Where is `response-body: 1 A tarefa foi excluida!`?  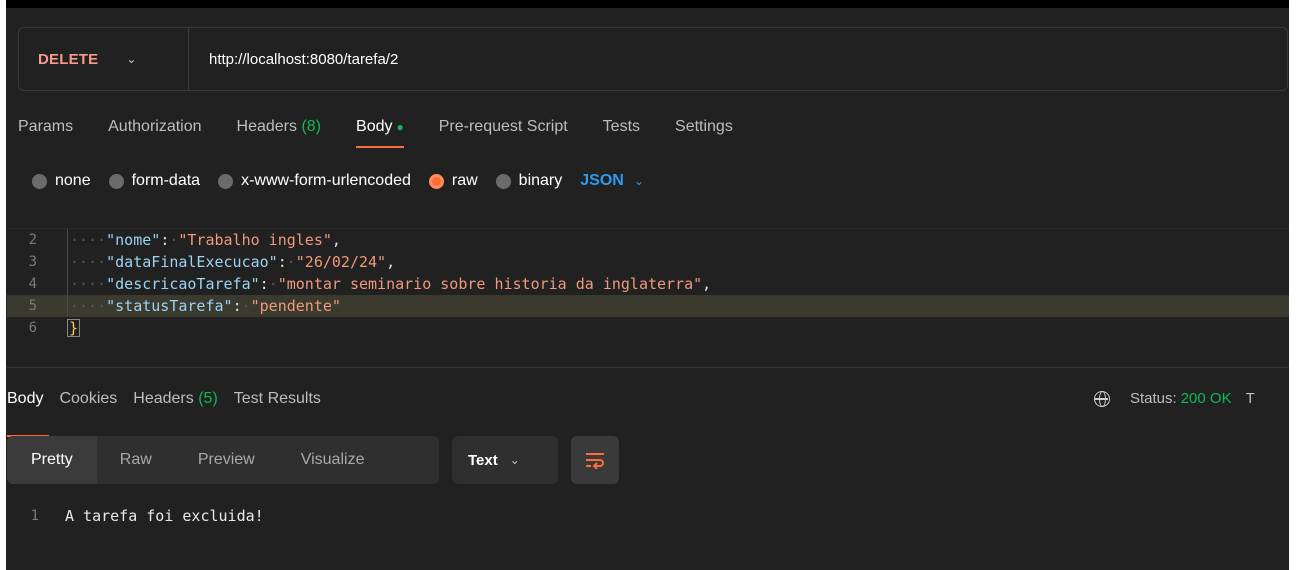 response-body: 1 A tarefa foi excluida! is located at coordinates (135, 516).